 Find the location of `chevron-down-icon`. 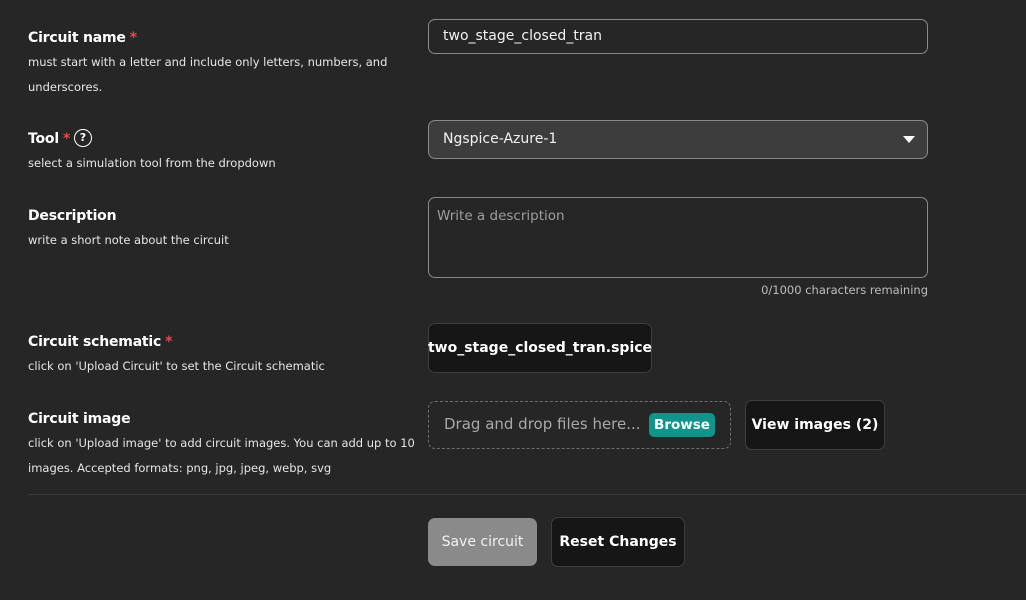

chevron-down-icon is located at coordinates (909, 139).